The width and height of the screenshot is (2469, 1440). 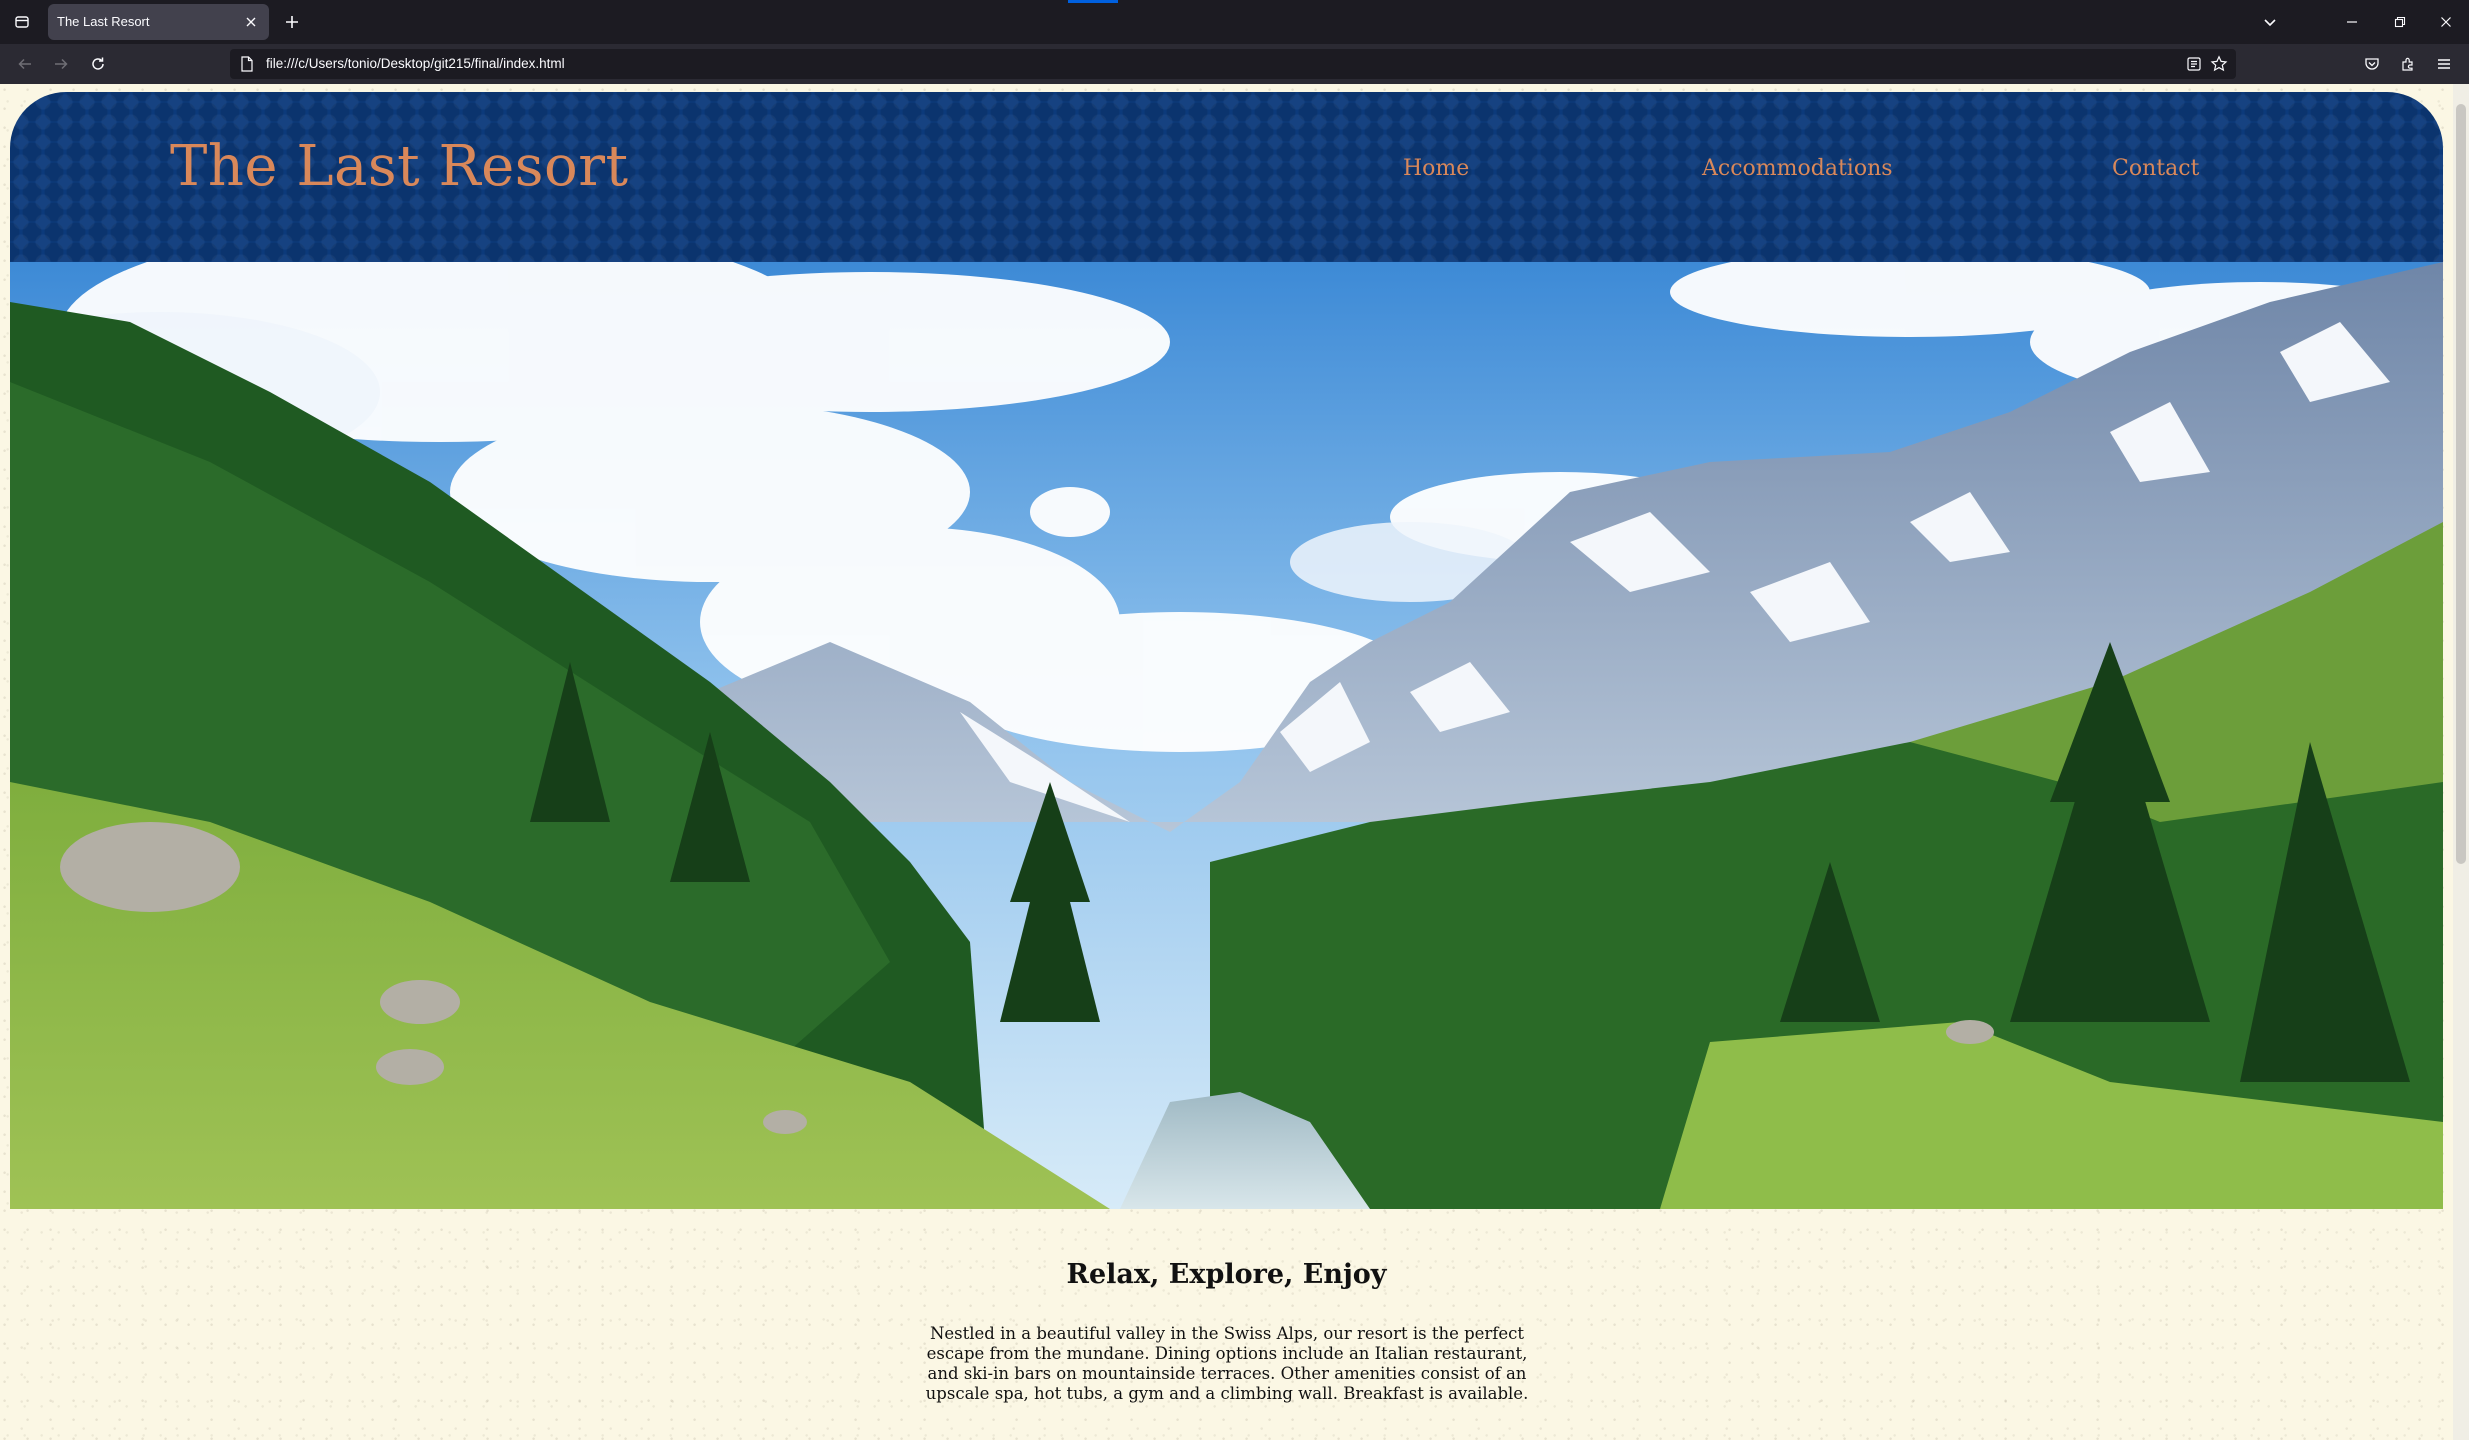 What do you see at coordinates (2444, 64) in the screenshot?
I see `menu-icon` at bounding box center [2444, 64].